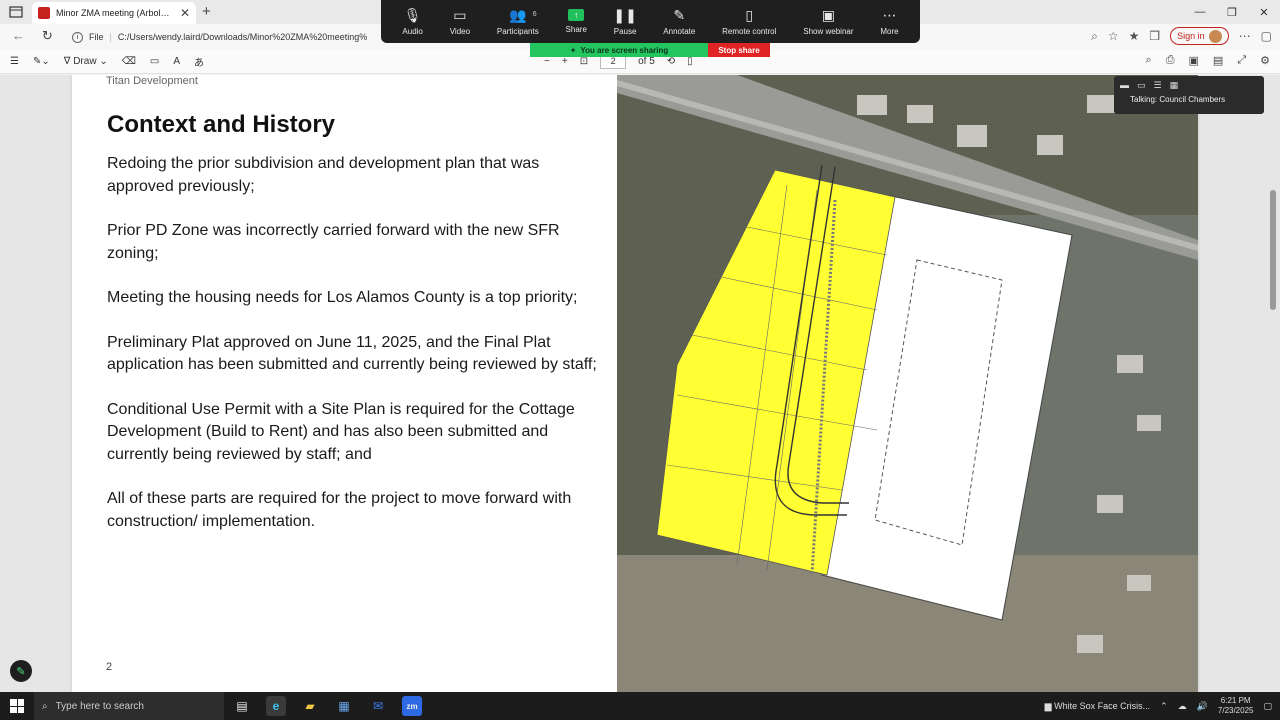  Describe the element at coordinates (16, 12) in the screenshot. I see `window-menu-icon` at that location.